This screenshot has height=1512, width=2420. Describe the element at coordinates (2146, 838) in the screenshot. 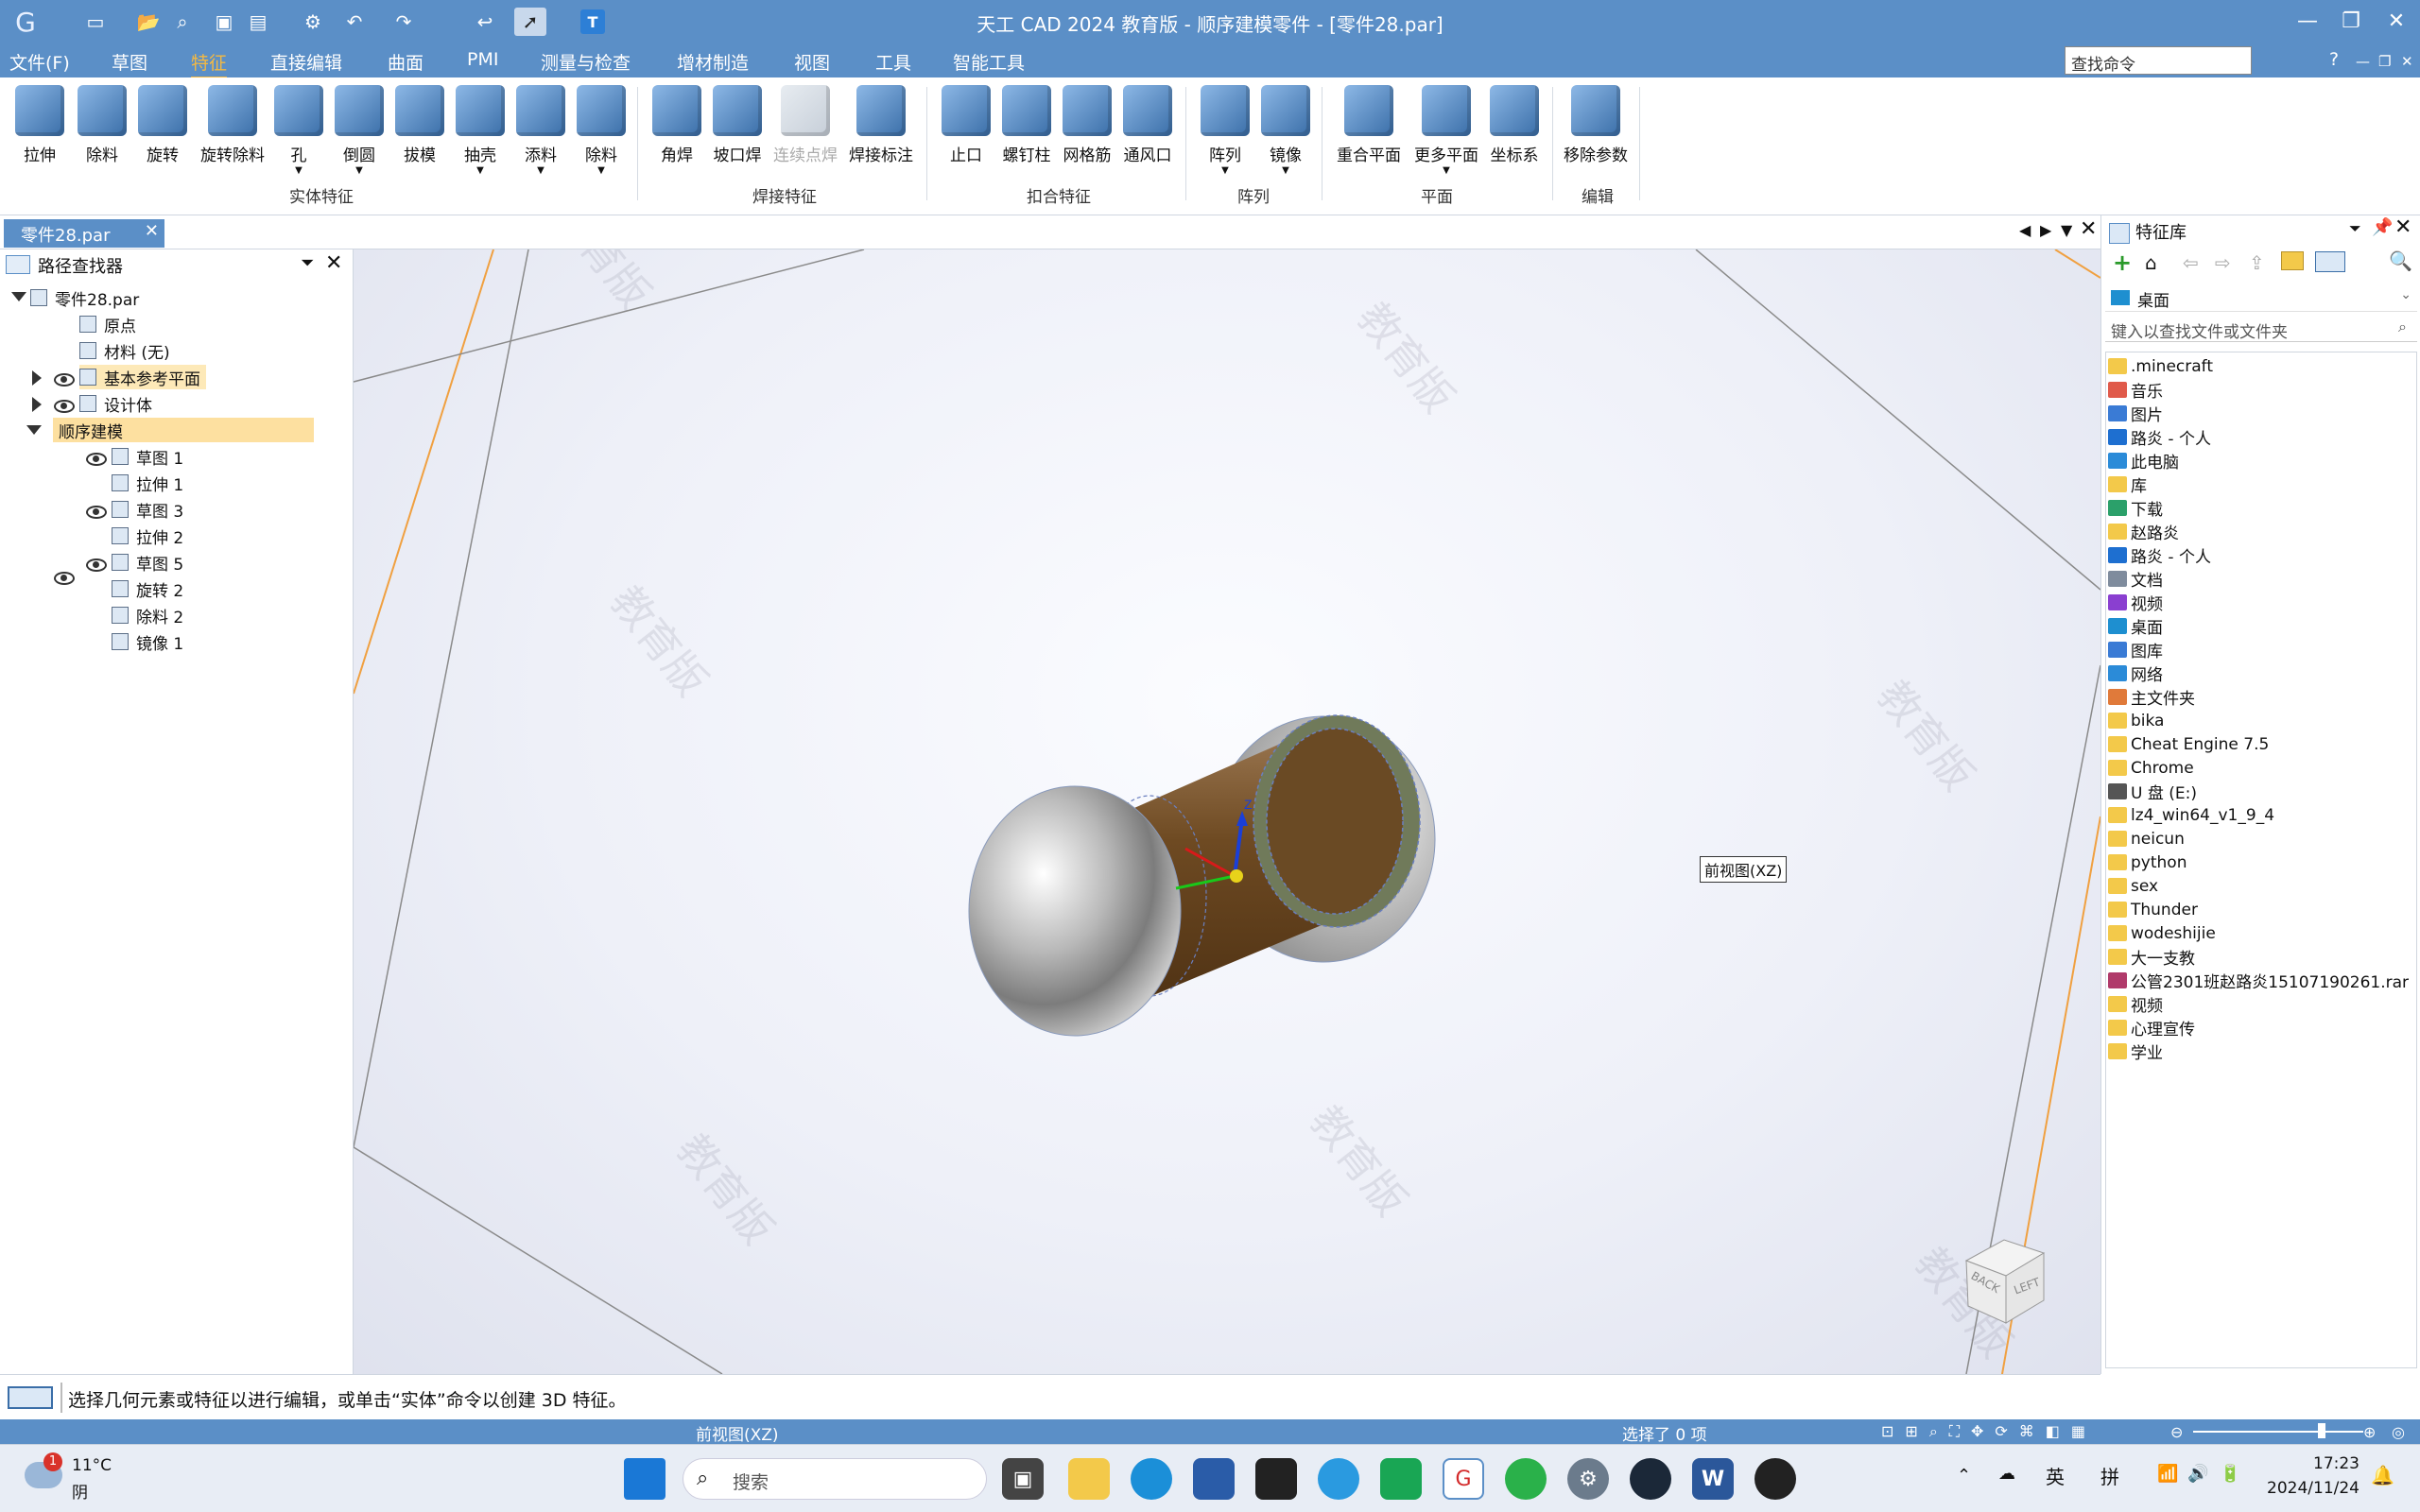

I see `library-list-item: neicun` at that location.